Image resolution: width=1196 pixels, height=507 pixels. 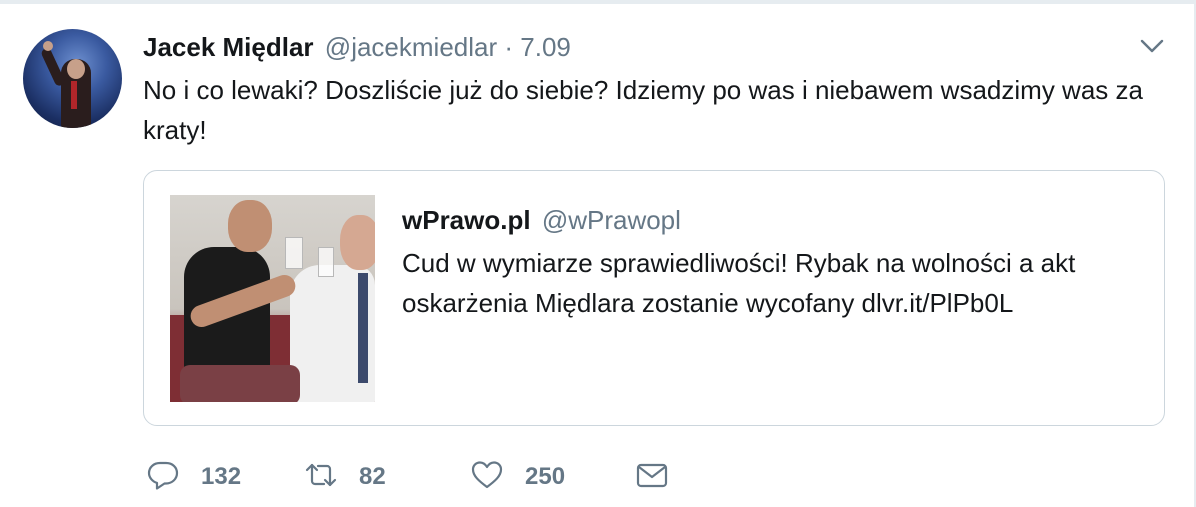 I want to click on retweet-icon, so click(x=321, y=477).